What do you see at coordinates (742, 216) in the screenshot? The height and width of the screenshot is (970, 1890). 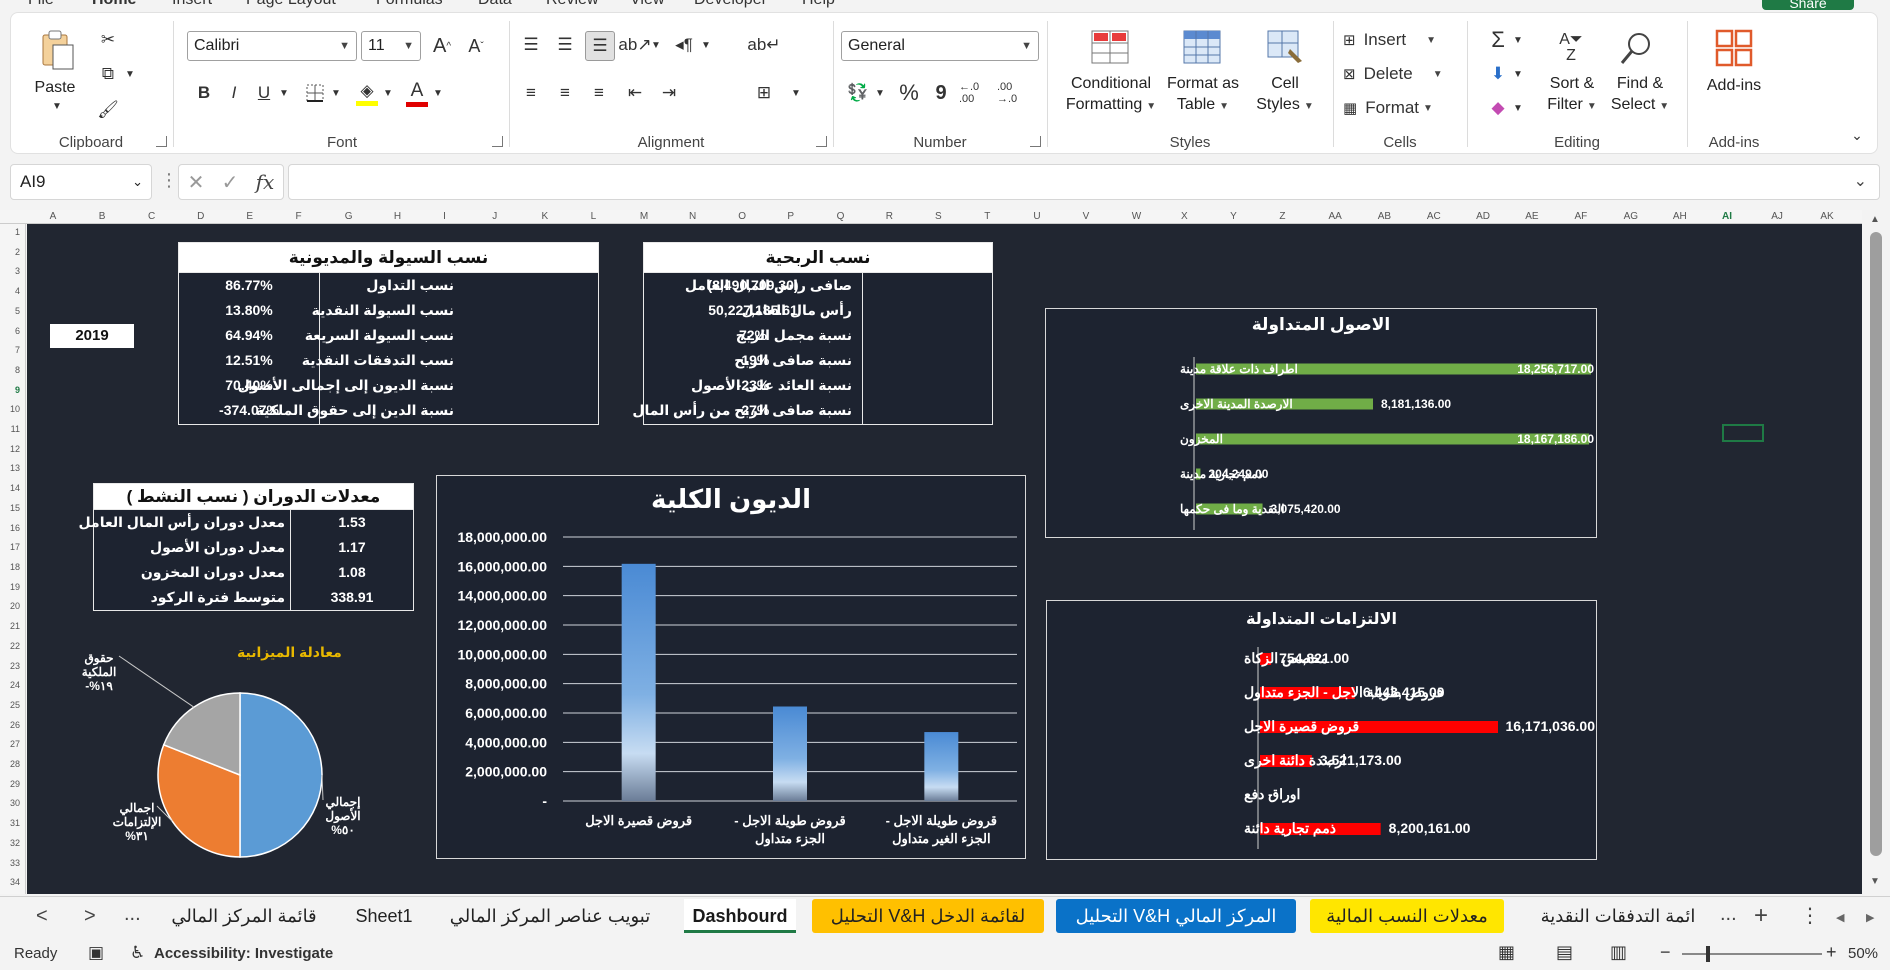 I see `column-header: O` at bounding box center [742, 216].